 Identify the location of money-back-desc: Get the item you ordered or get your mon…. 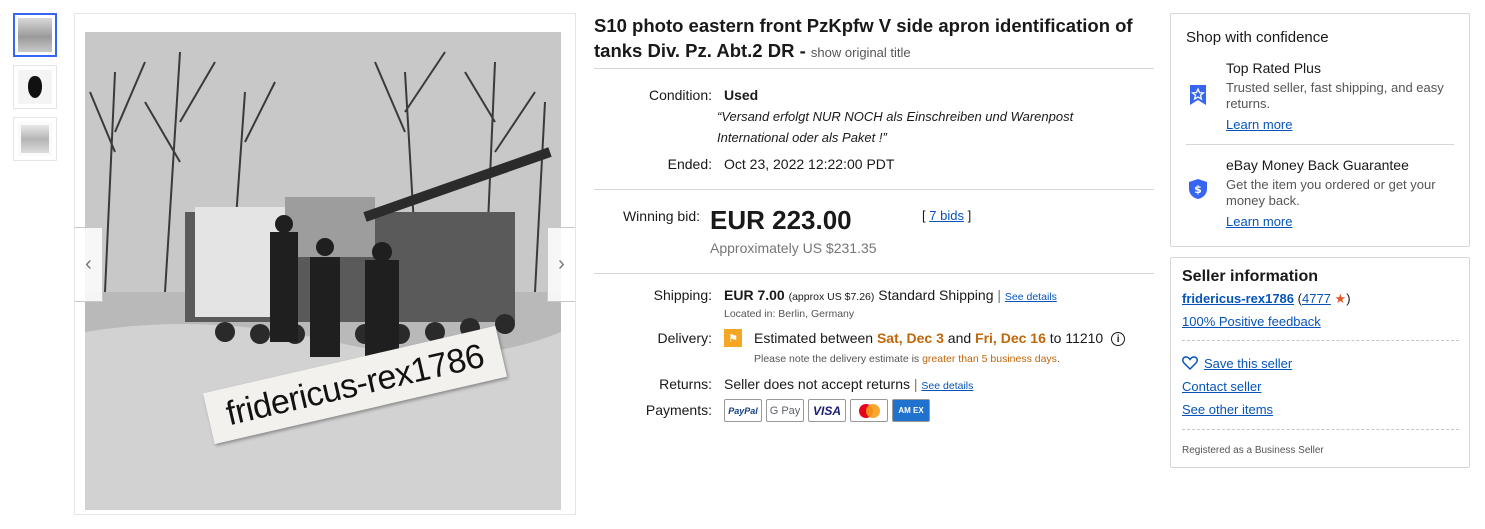
(1331, 192).